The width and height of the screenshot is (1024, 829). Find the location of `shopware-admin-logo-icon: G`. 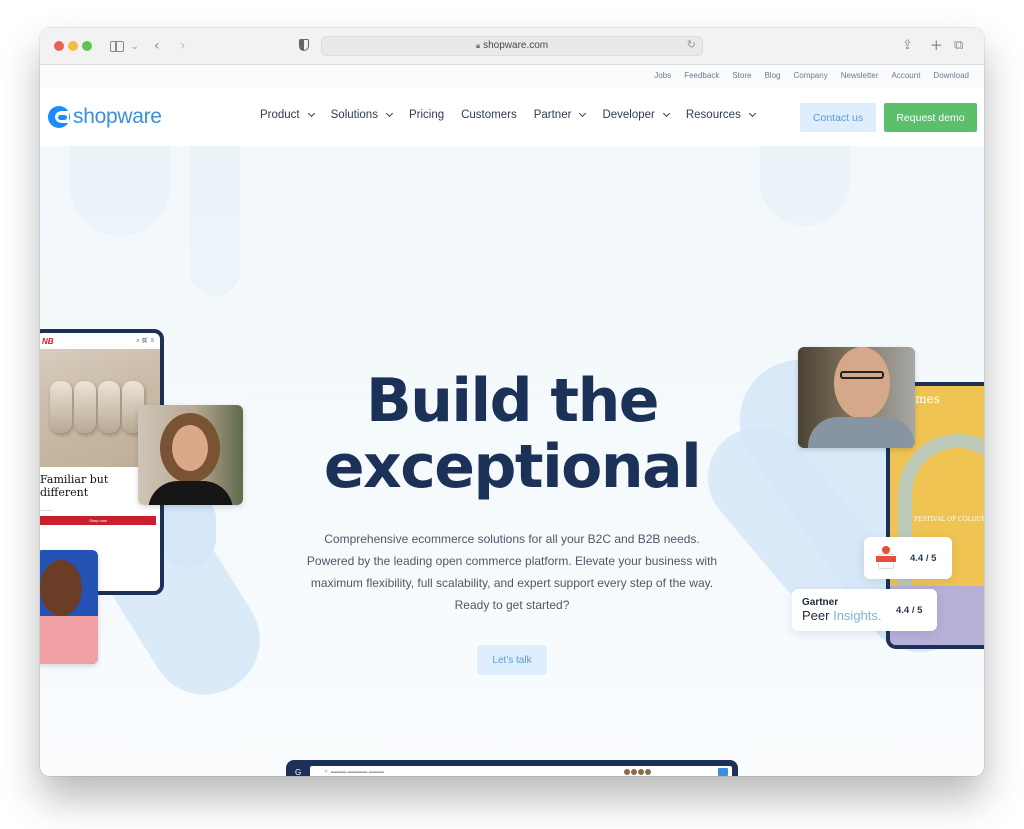

shopware-admin-logo-icon: G is located at coordinates (298, 772).